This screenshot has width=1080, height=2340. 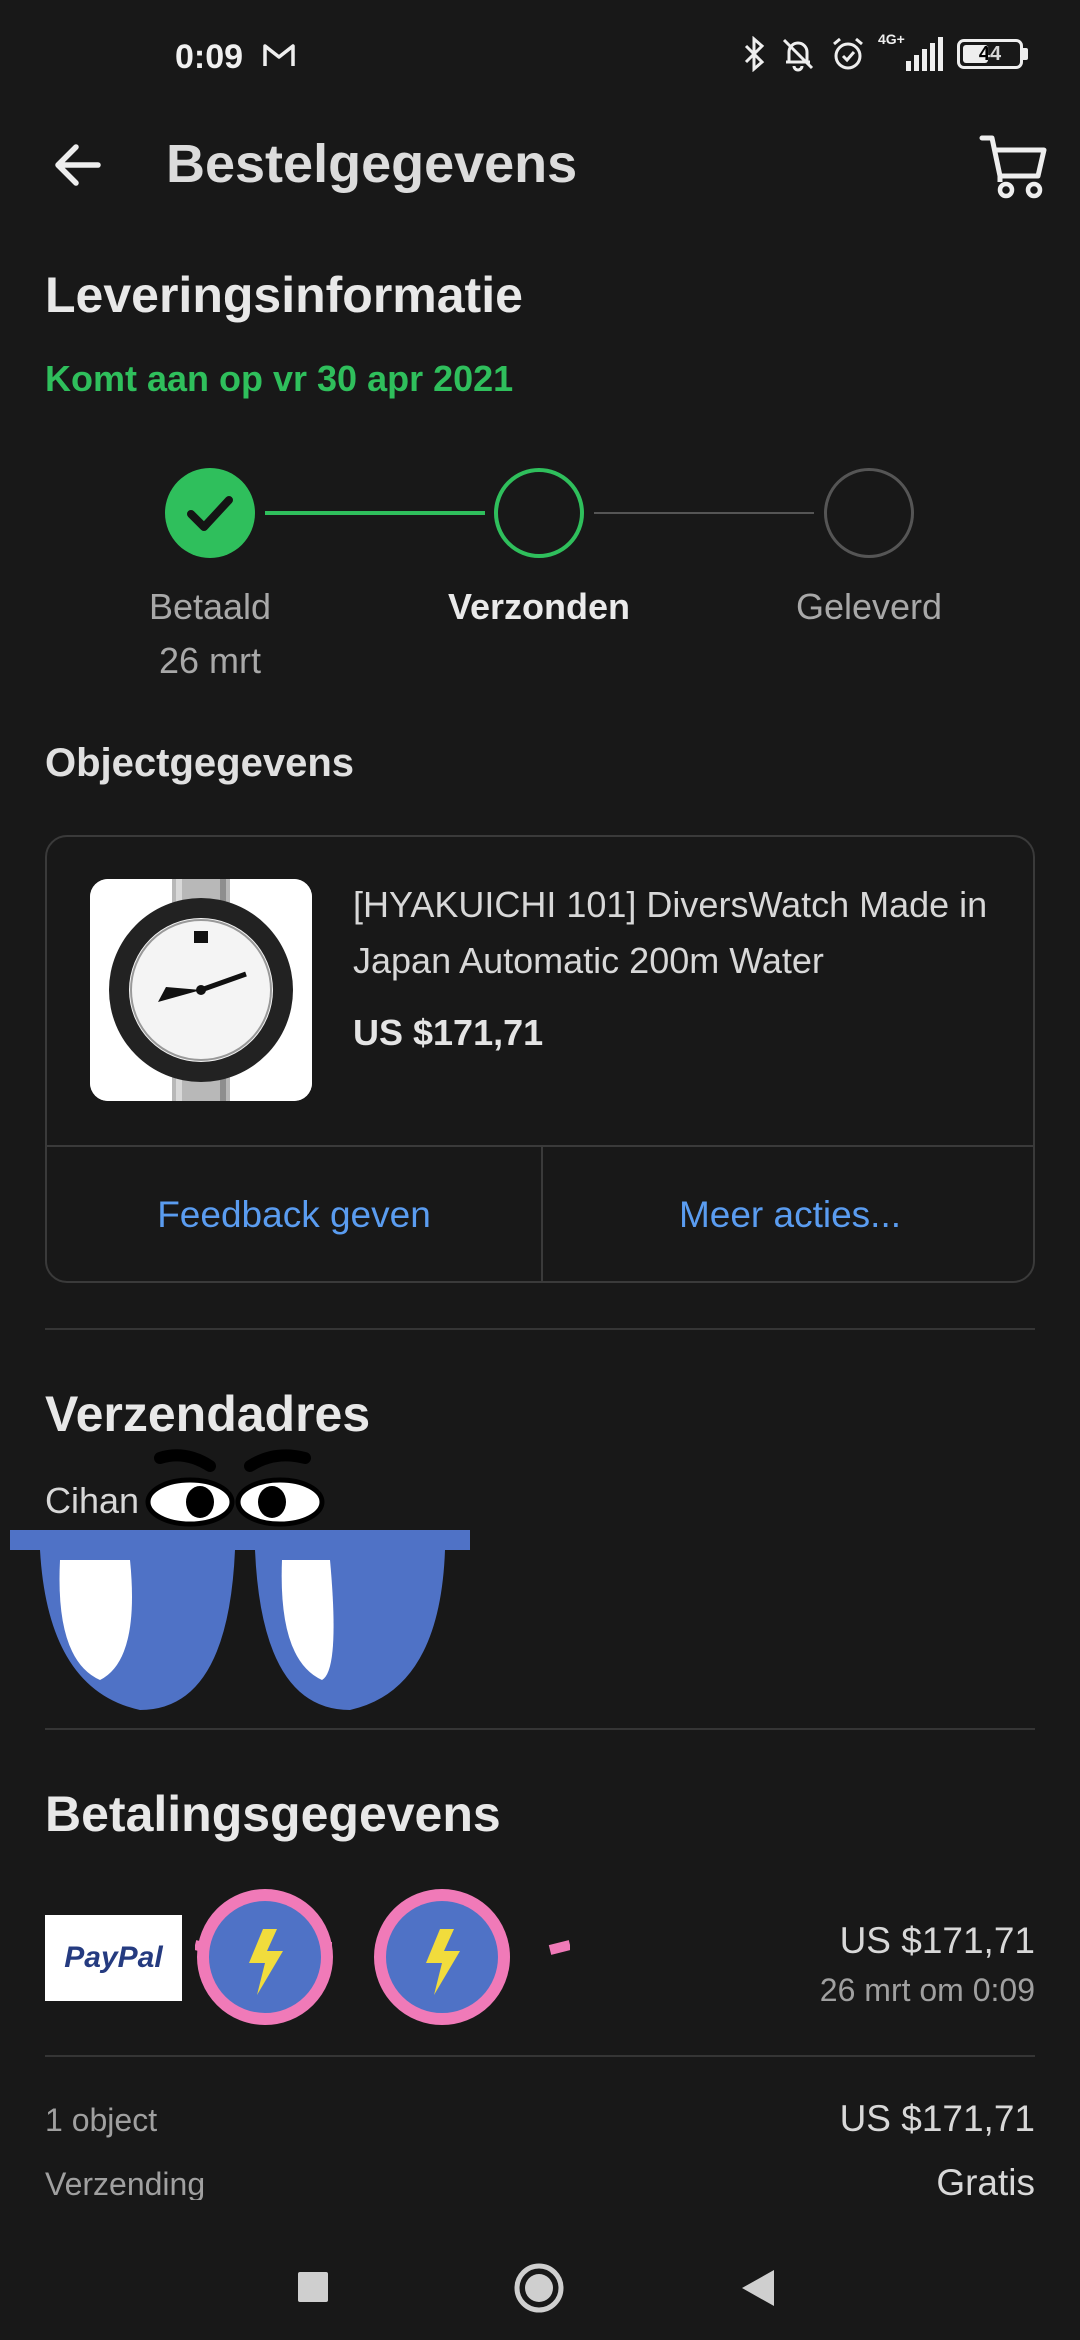 What do you see at coordinates (540, 60) in the screenshot?
I see `status-bar: 0:09 4G+ 44` at bounding box center [540, 60].